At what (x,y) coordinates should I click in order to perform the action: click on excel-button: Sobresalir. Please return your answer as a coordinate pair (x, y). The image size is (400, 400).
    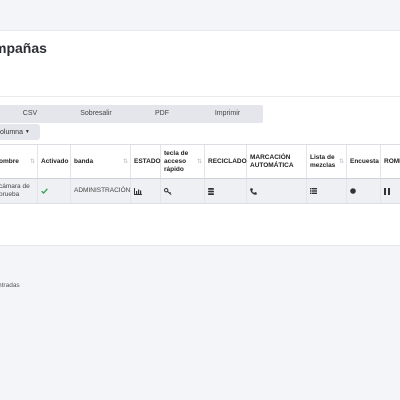
    Looking at the image, I should click on (96, 114).